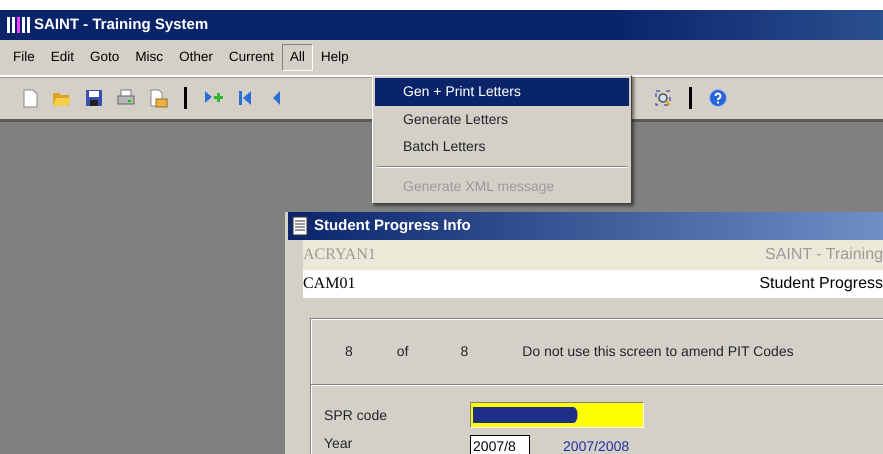 The height and width of the screenshot is (454, 883). Describe the element at coordinates (658, 351) in the screenshot. I see `notice-text: Do not use this screen to amend PIT Codes` at that location.